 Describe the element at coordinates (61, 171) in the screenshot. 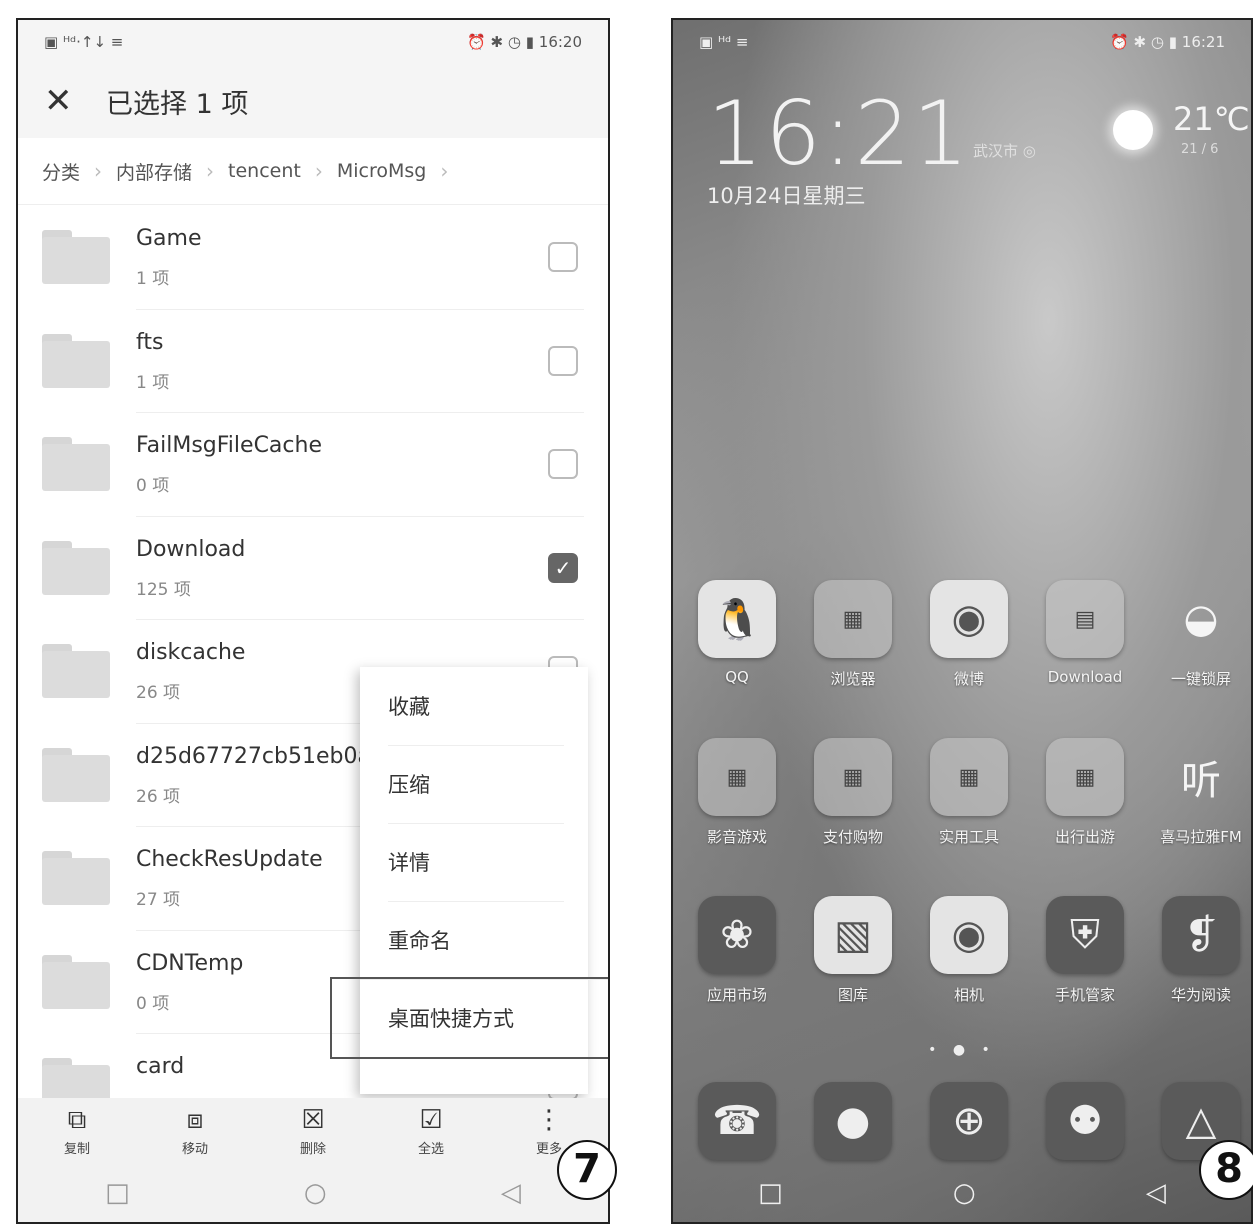

I see `breadcrumb-item: 分类` at that location.